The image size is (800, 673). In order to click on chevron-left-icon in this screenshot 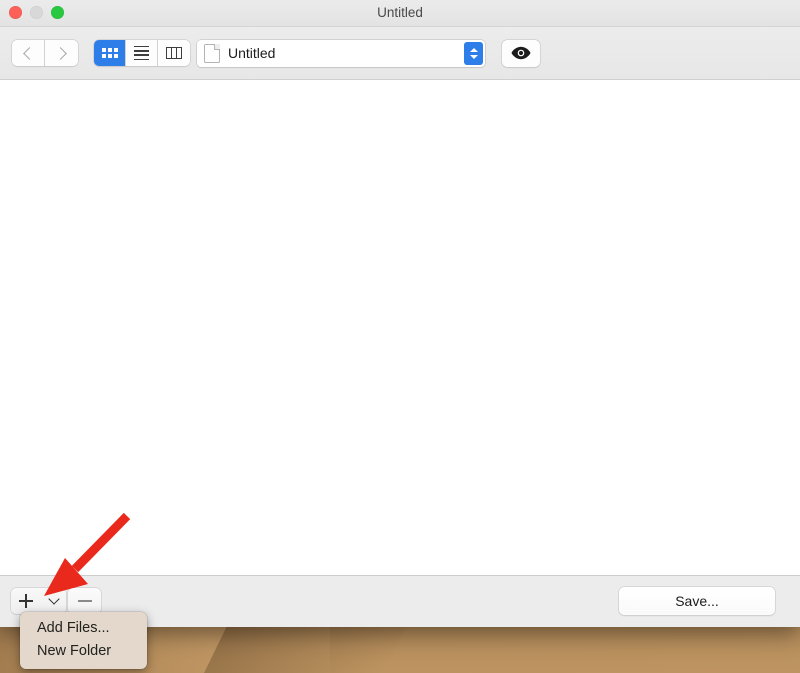, I will do `click(29, 53)`.